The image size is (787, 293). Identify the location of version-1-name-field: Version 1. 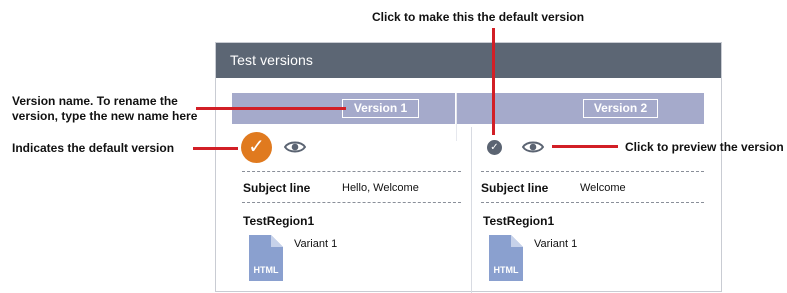
(380, 108).